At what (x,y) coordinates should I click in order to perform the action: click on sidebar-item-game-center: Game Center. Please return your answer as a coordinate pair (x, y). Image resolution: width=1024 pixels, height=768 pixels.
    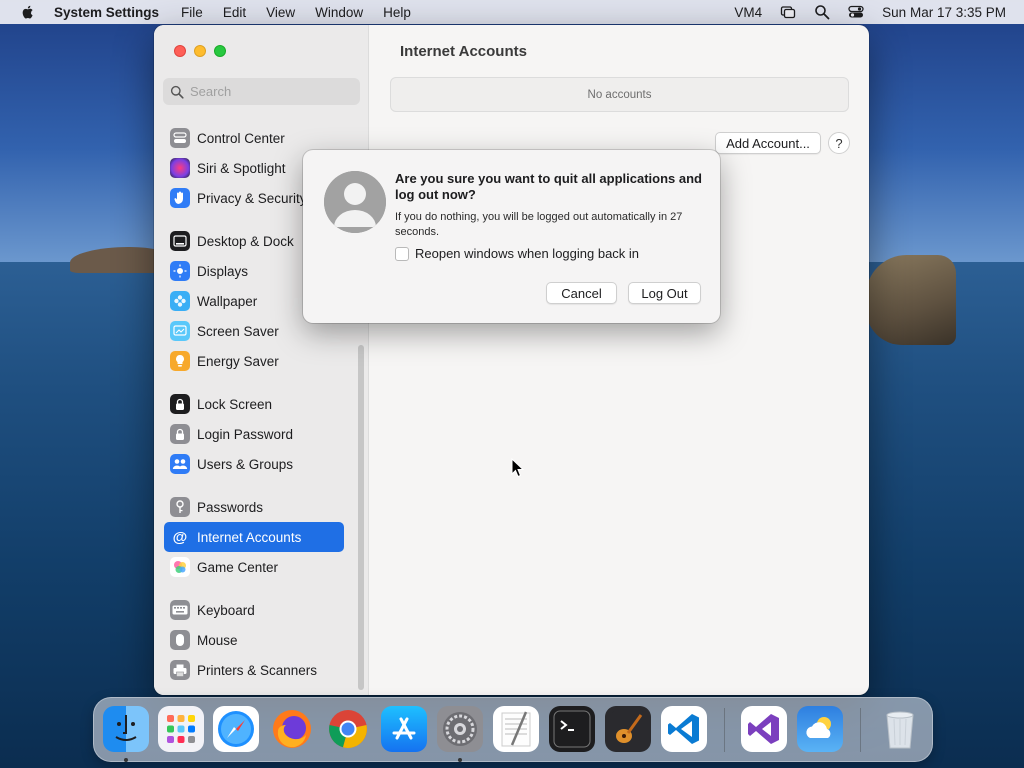
    Looking at the image, I should click on (254, 567).